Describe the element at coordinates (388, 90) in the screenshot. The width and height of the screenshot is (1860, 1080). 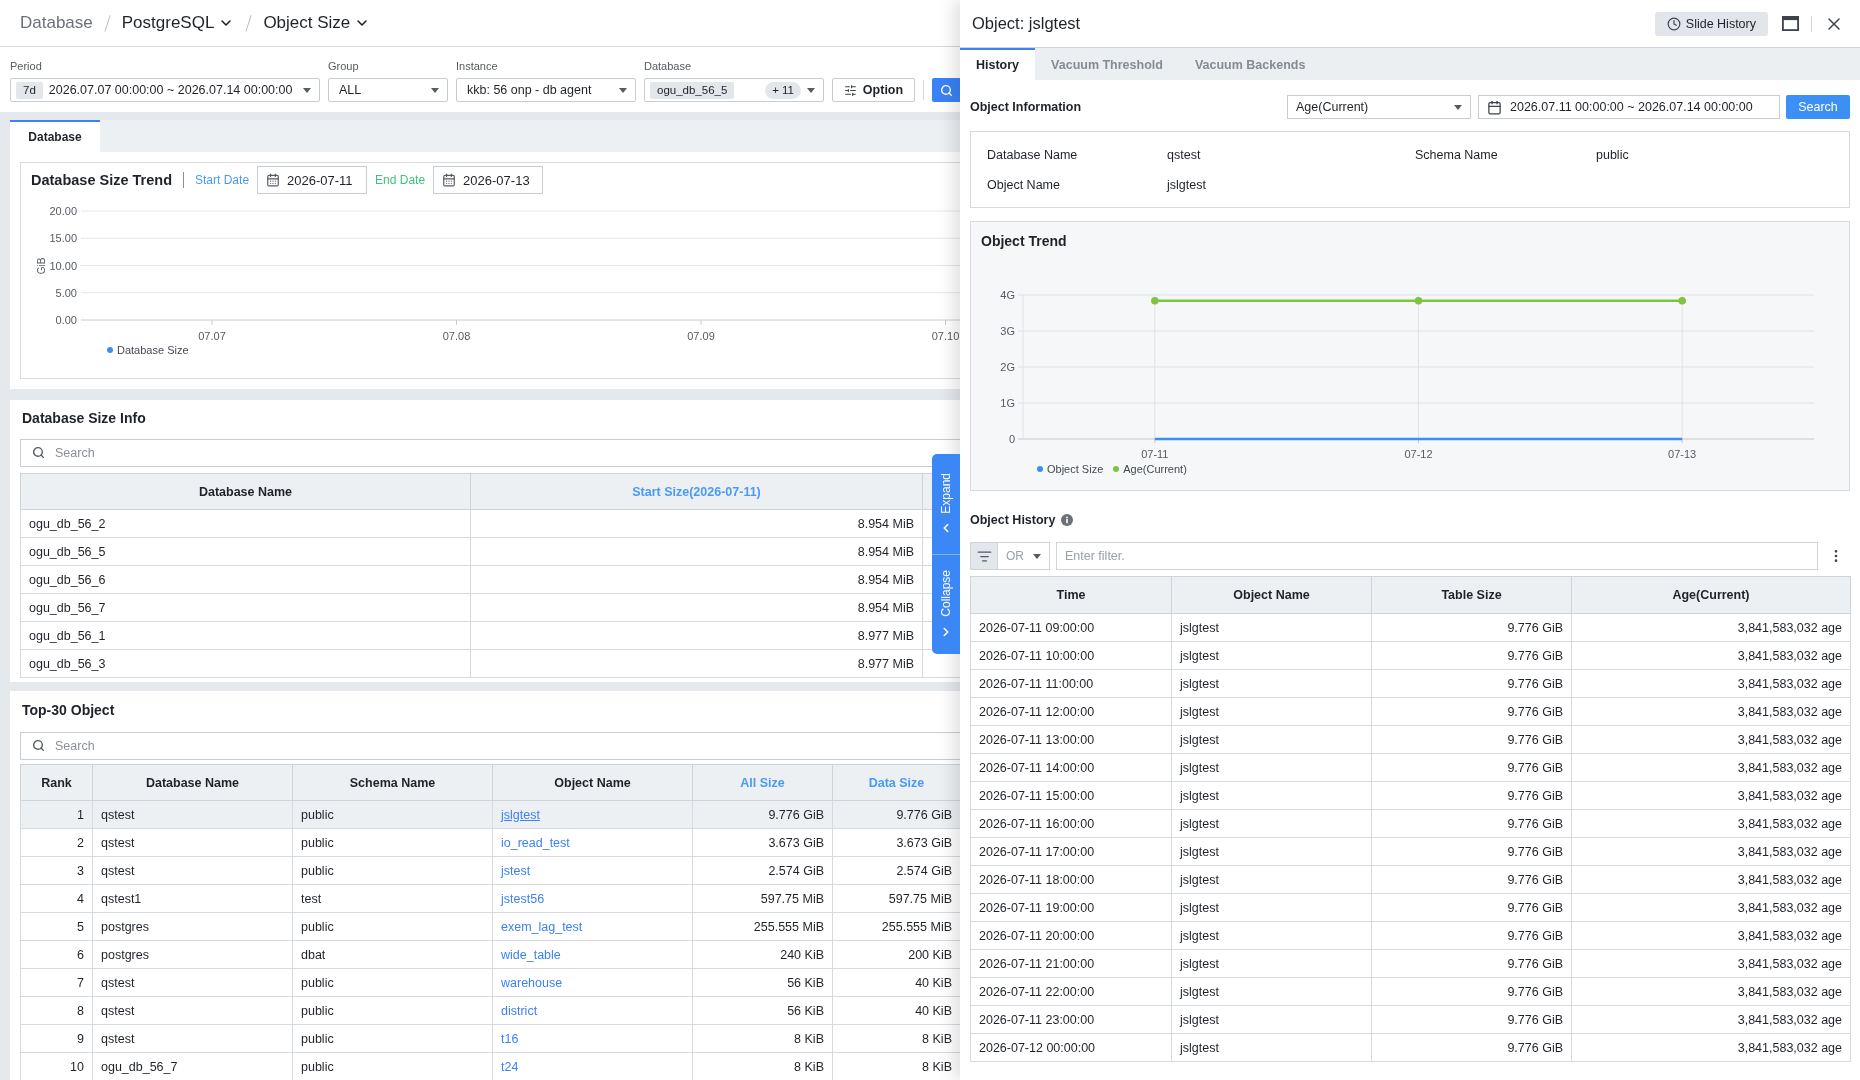
I see `dropdown-select: ALL` at that location.